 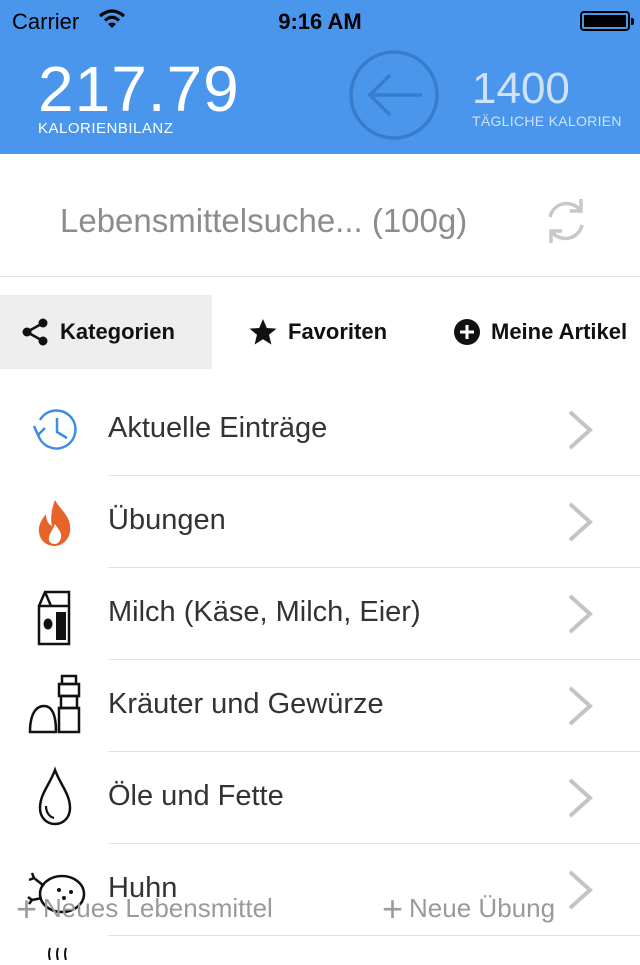 I want to click on tab-kategorien: Kategorien, so click(x=106, y=332).